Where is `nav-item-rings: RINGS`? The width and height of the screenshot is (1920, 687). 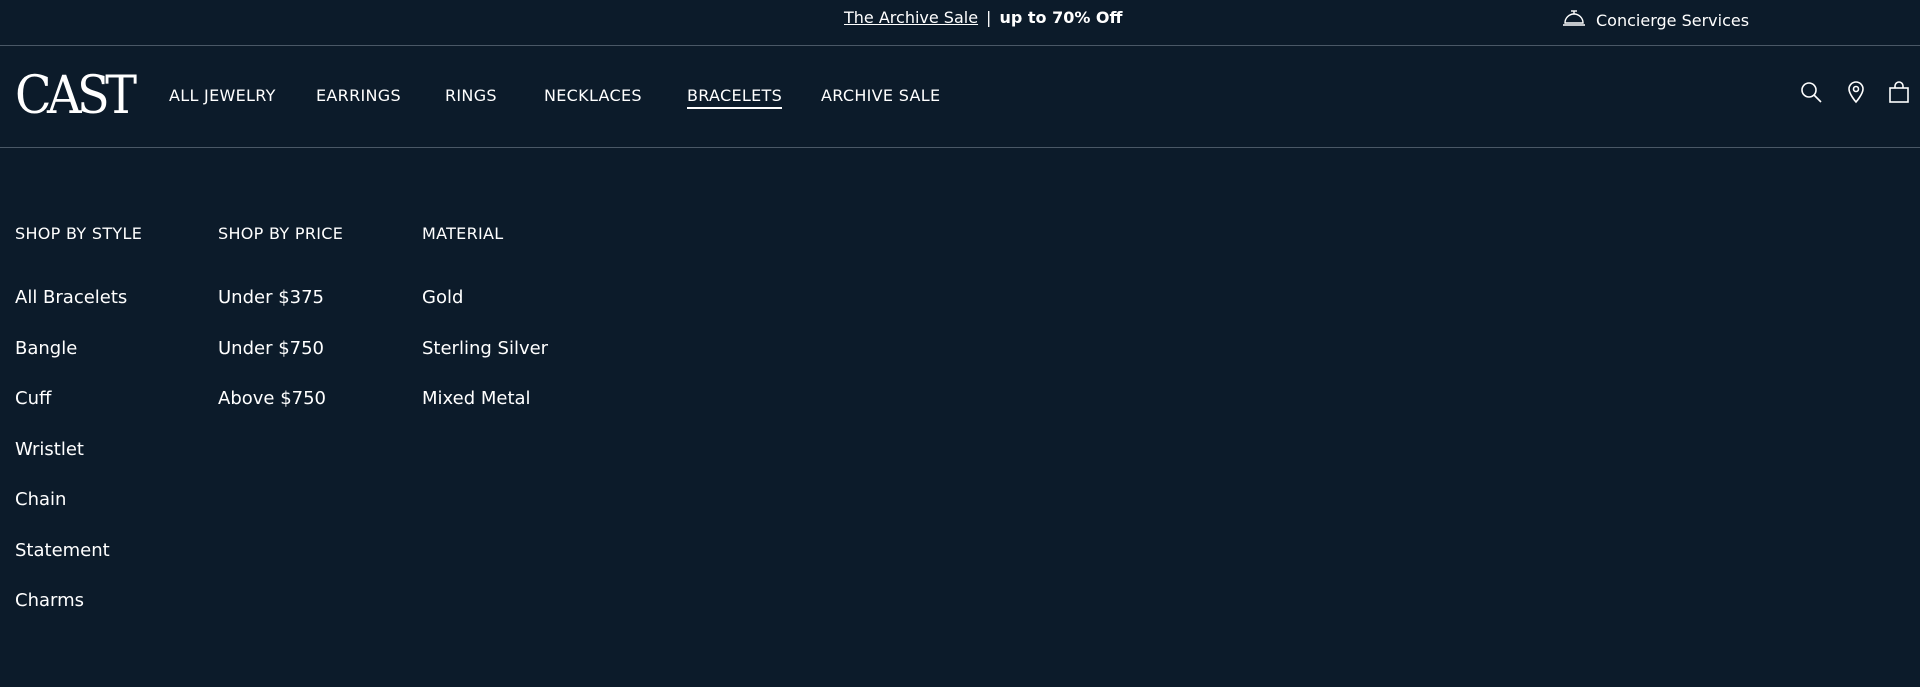
nav-item-rings: RINGS is located at coordinates (471, 95).